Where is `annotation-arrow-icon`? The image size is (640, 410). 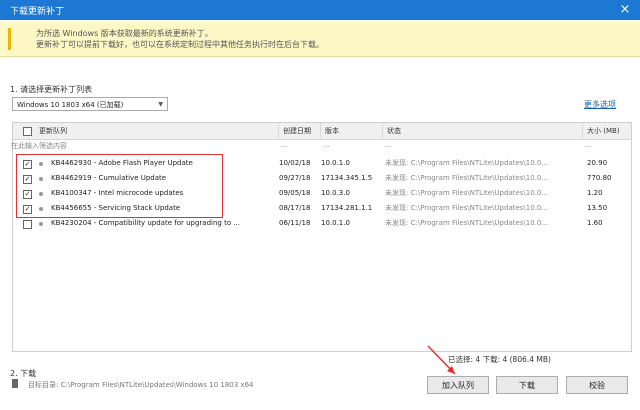 annotation-arrow-icon is located at coordinates (441, 360).